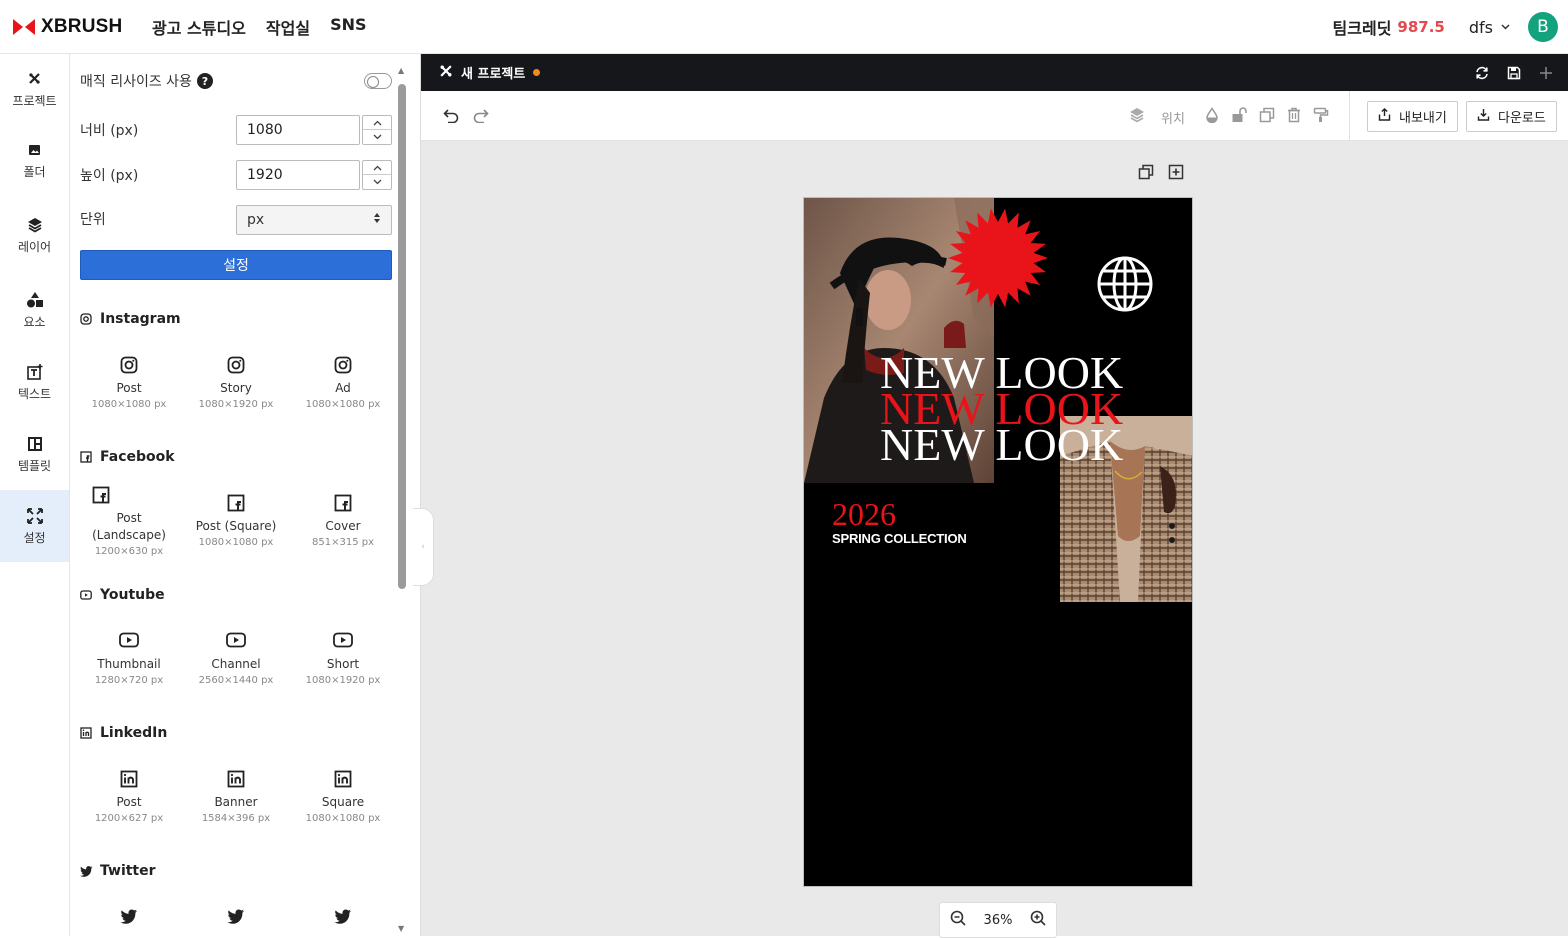 The height and width of the screenshot is (938, 1568). What do you see at coordinates (1212, 117) in the screenshot?
I see `opacity-icon` at bounding box center [1212, 117].